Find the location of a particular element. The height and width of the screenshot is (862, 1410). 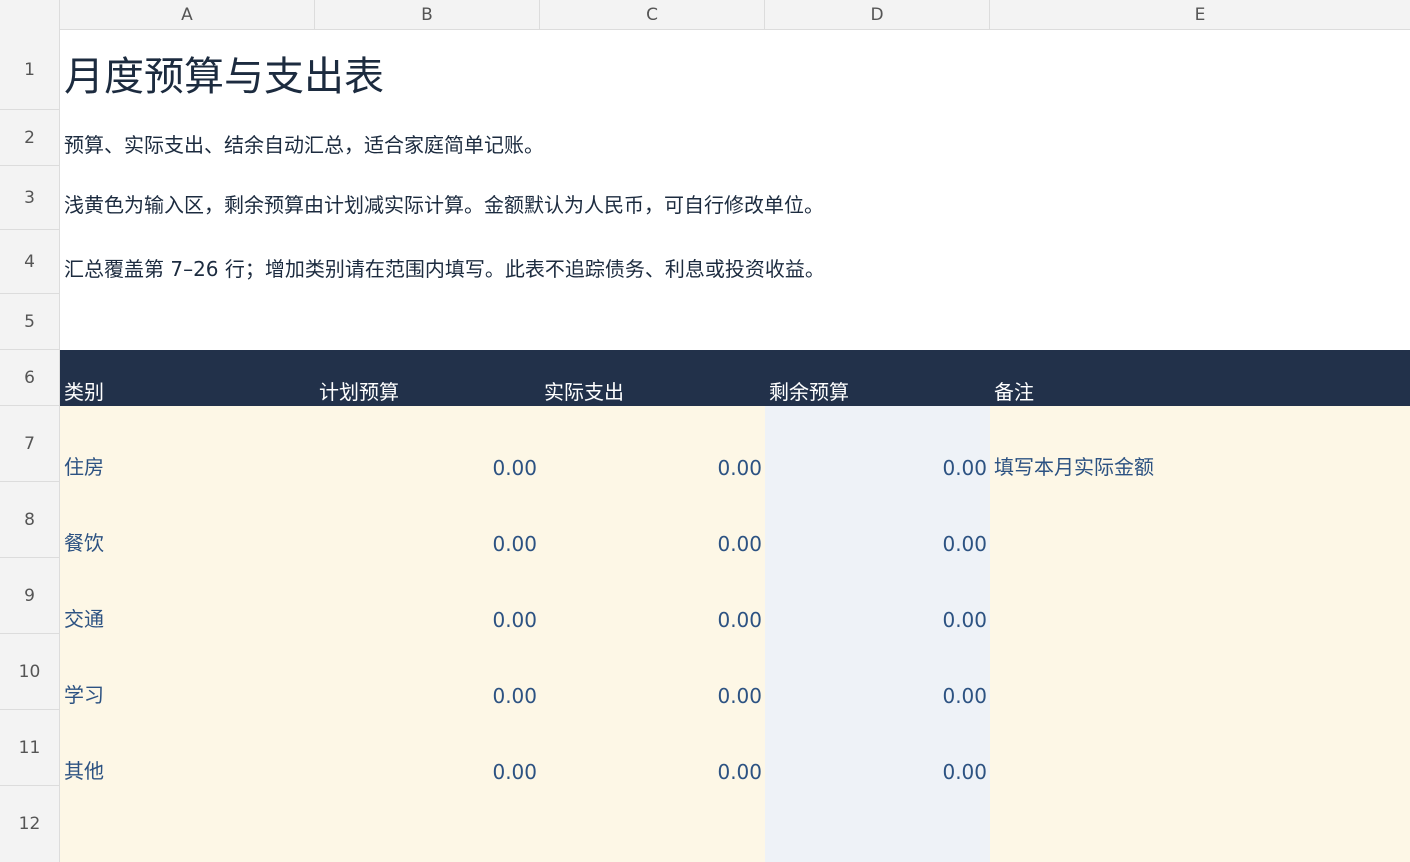

table-row: 住房 0.00 0.00 0.00 填写本月实际金额 is located at coordinates (735, 444).